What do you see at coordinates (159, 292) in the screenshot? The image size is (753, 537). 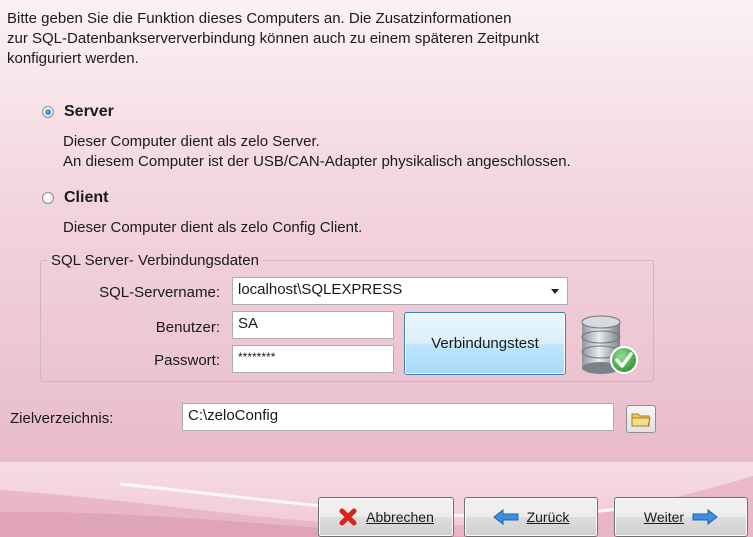 I see `servername-label: SQL-Servername:` at bounding box center [159, 292].